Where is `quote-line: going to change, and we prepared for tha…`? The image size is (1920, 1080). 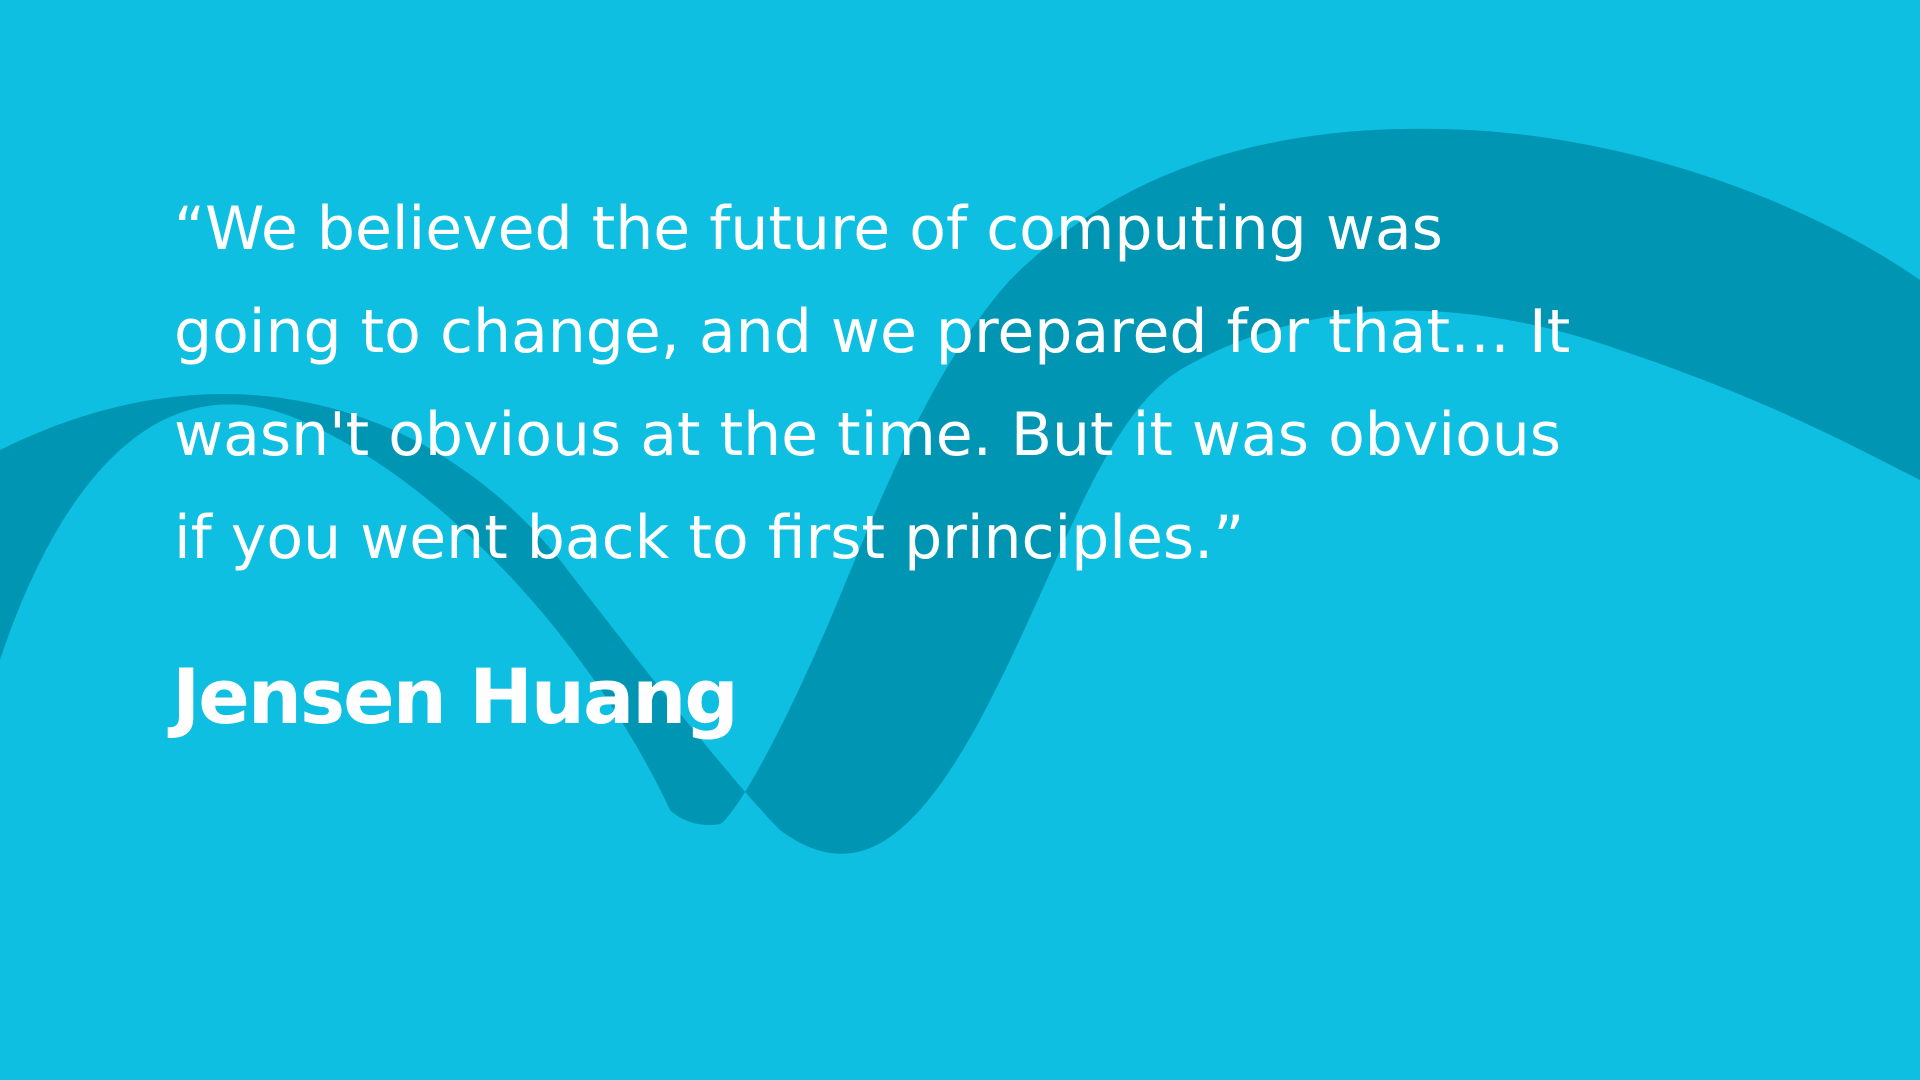
quote-line: going to change, and we prepared for tha… is located at coordinates (872, 332).